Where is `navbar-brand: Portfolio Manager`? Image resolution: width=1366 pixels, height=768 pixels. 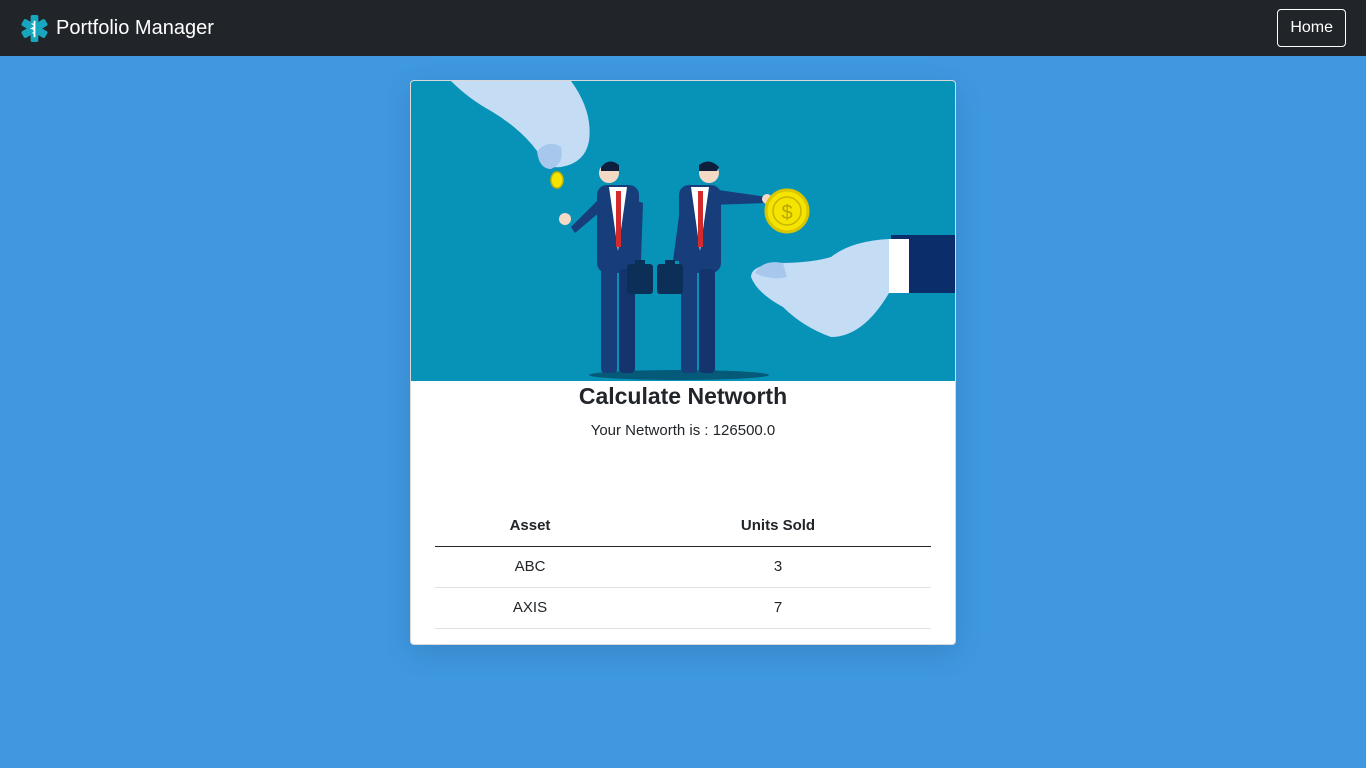
navbar-brand: Portfolio Manager is located at coordinates (117, 28).